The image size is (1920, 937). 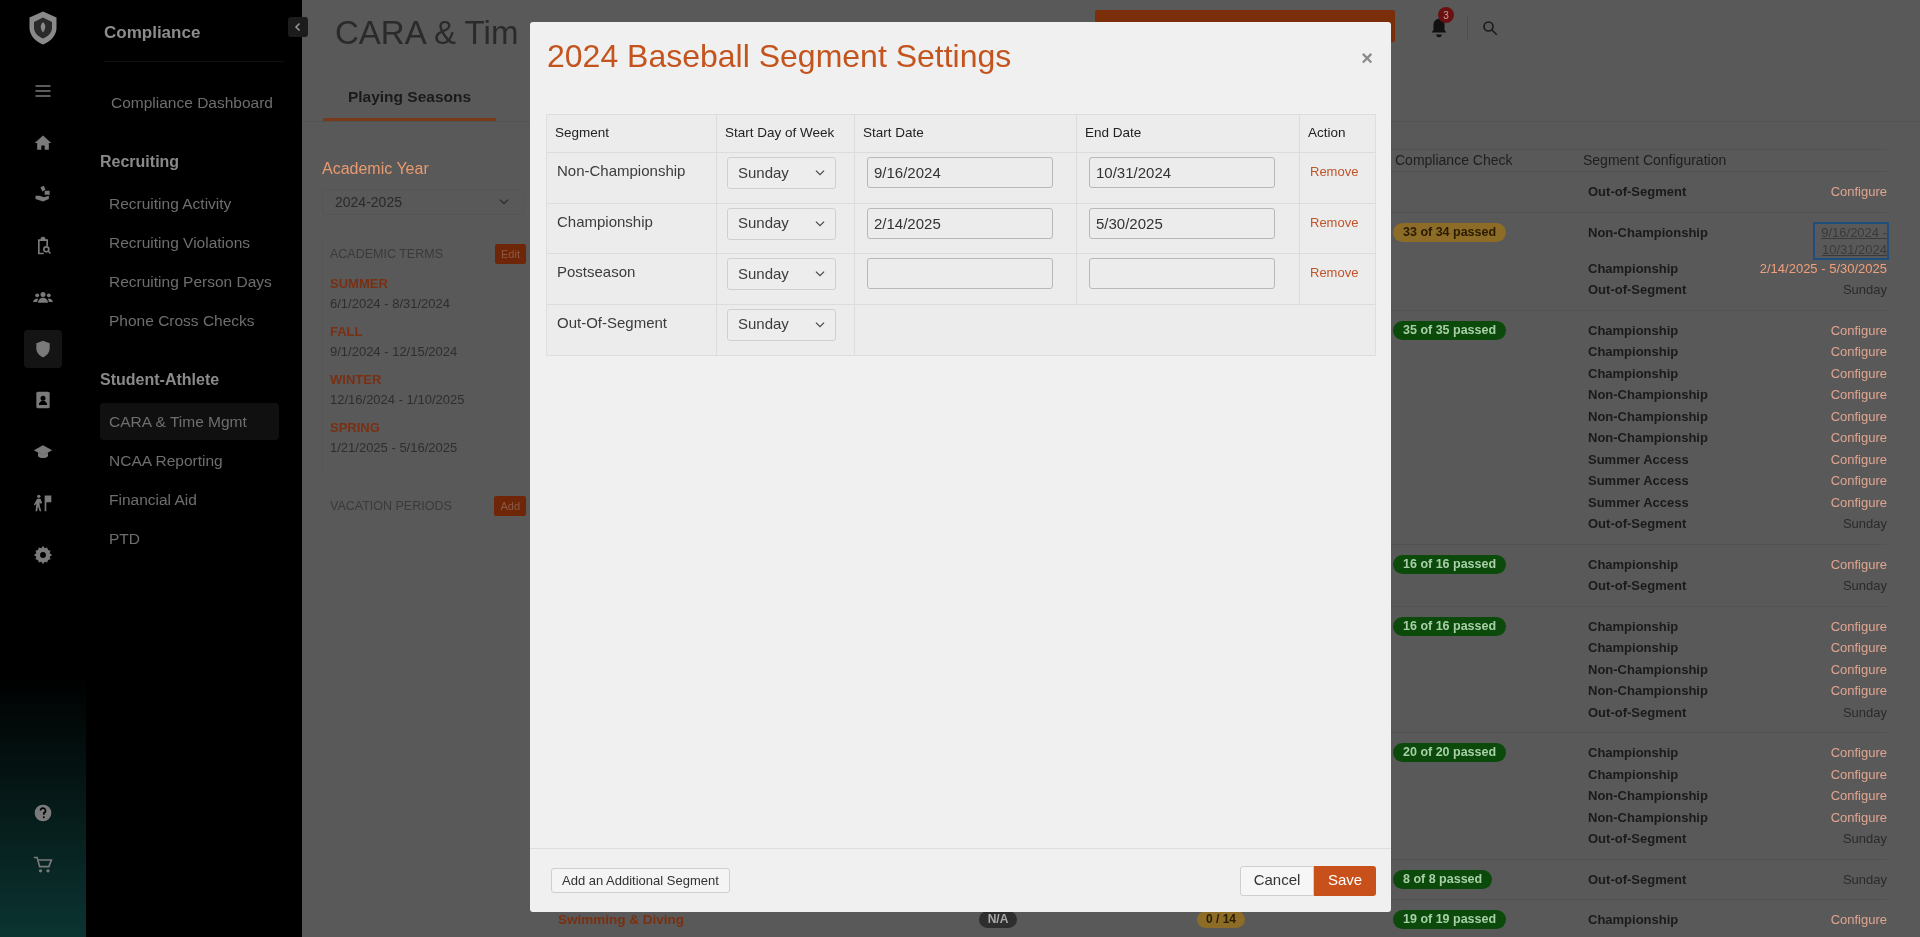 What do you see at coordinates (1443, 879) in the screenshot?
I see `compliance-badge: 8 of 8 passed` at bounding box center [1443, 879].